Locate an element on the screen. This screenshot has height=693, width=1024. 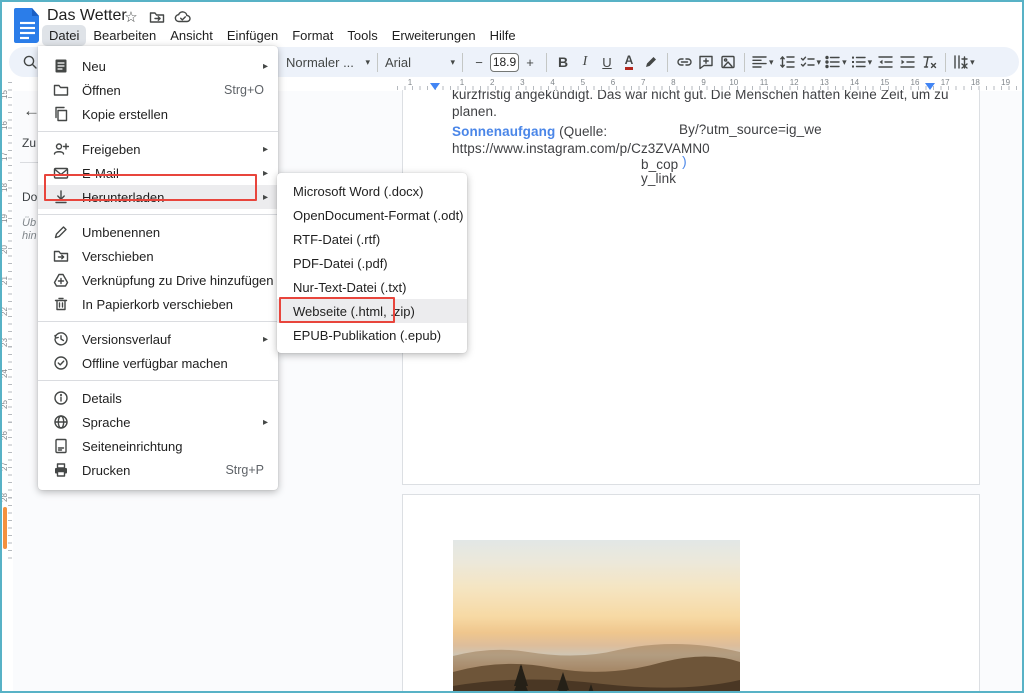
move-folder-icon is located at coordinates (157, 17).